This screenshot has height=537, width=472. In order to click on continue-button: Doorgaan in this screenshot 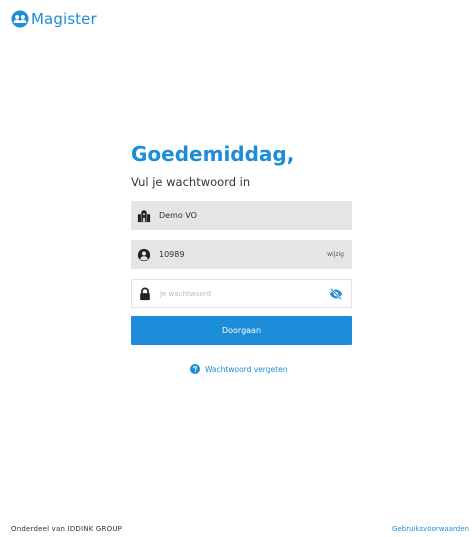, I will do `click(241, 330)`.